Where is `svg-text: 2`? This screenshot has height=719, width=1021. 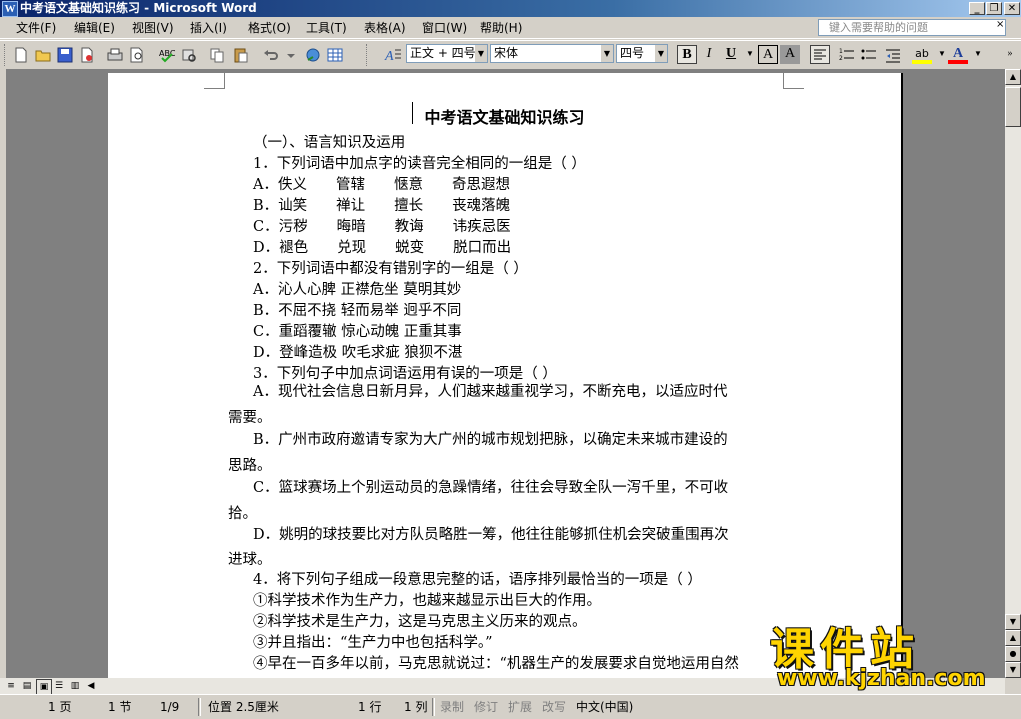
svg-text: 2 is located at coordinates (841, 58).